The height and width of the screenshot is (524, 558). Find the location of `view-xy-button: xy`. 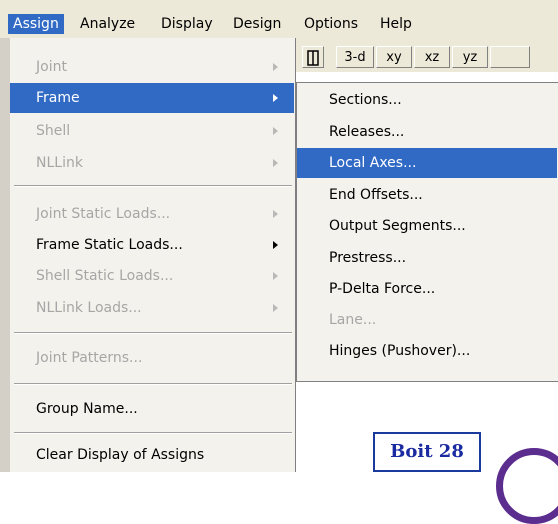

view-xy-button: xy is located at coordinates (394, 57).